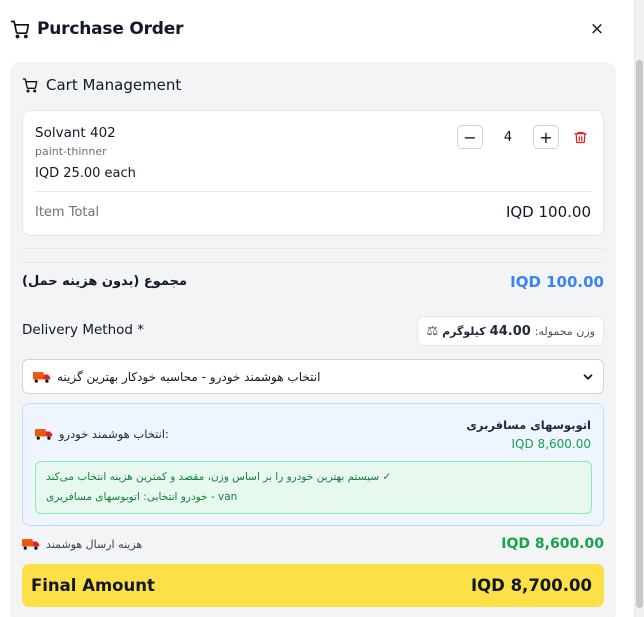 The image size is (644, 617). I want to click on weight-value: 44.00, so click(510, 331).